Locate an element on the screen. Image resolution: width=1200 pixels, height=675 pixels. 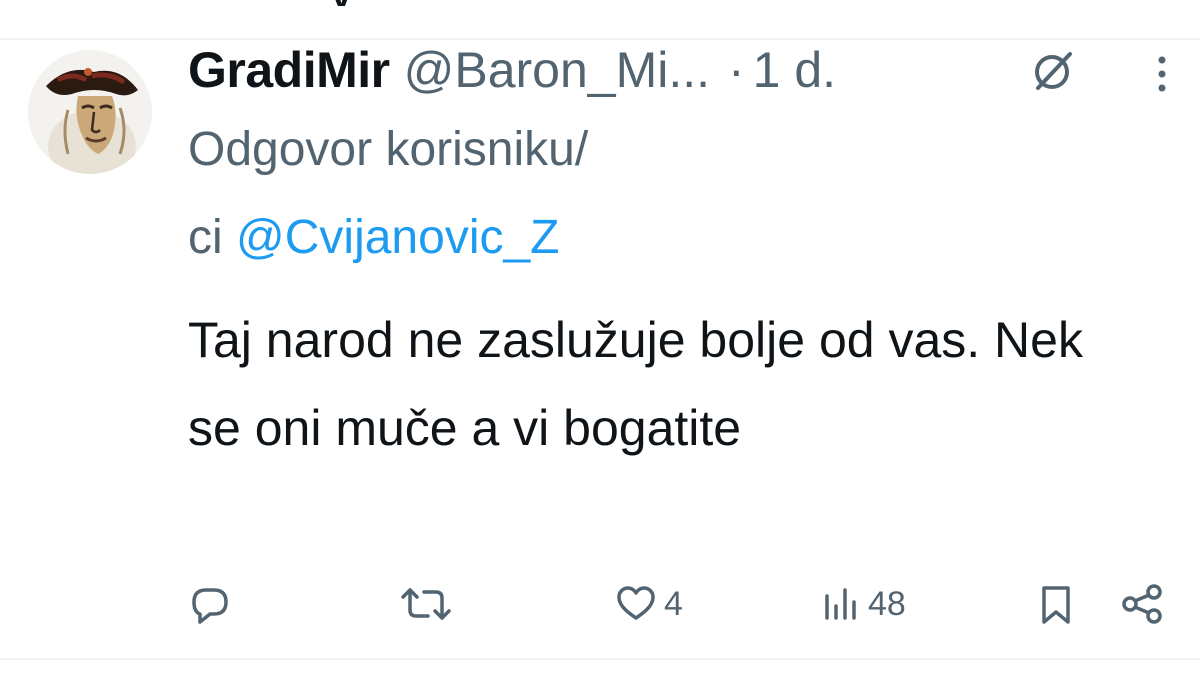
share-button is located at coordinates (1142, 604).